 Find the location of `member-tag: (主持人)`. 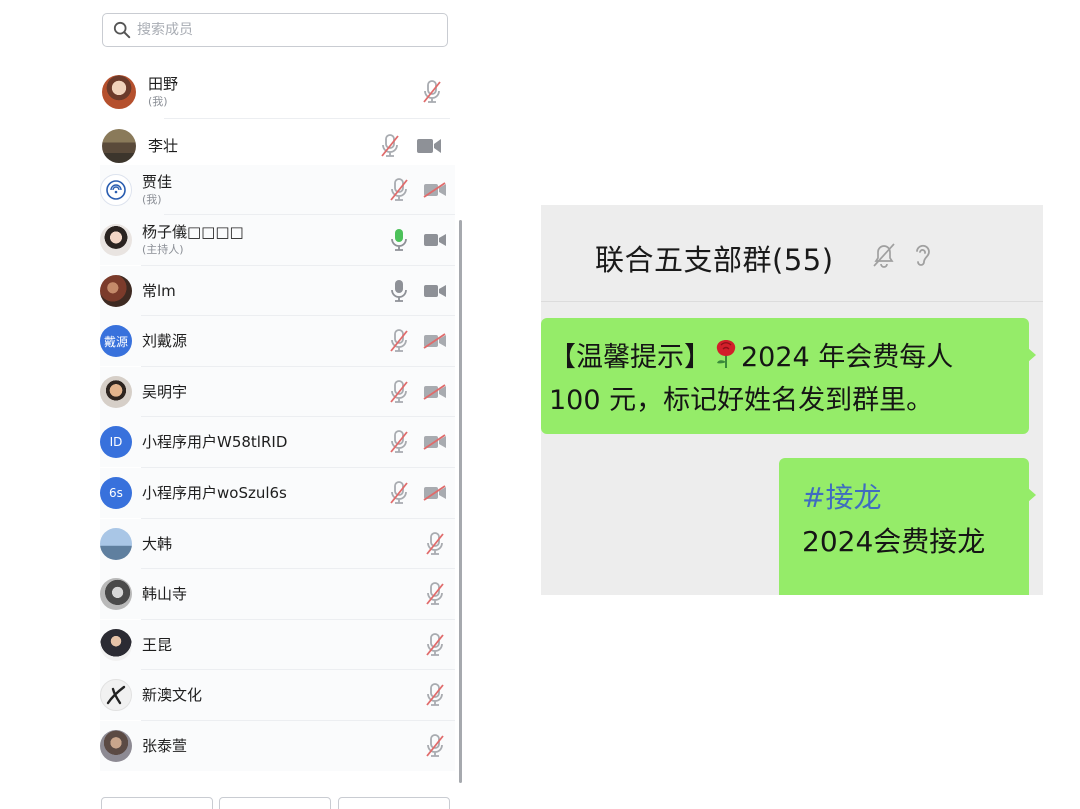

member-tag: (主持人) is located at coordinates (163, 249).